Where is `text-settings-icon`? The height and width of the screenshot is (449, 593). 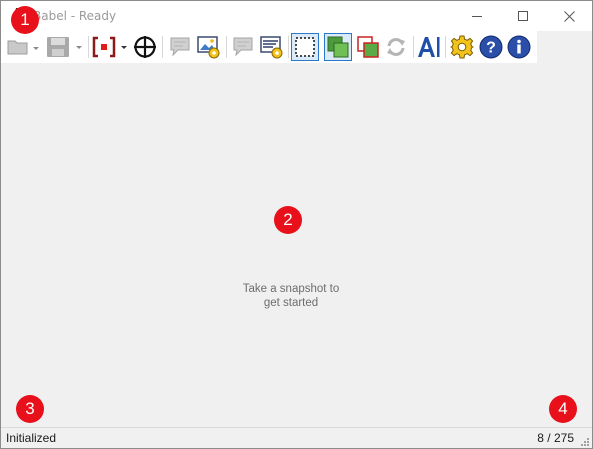 text-settings-icon is located at coordinates (271, 47).